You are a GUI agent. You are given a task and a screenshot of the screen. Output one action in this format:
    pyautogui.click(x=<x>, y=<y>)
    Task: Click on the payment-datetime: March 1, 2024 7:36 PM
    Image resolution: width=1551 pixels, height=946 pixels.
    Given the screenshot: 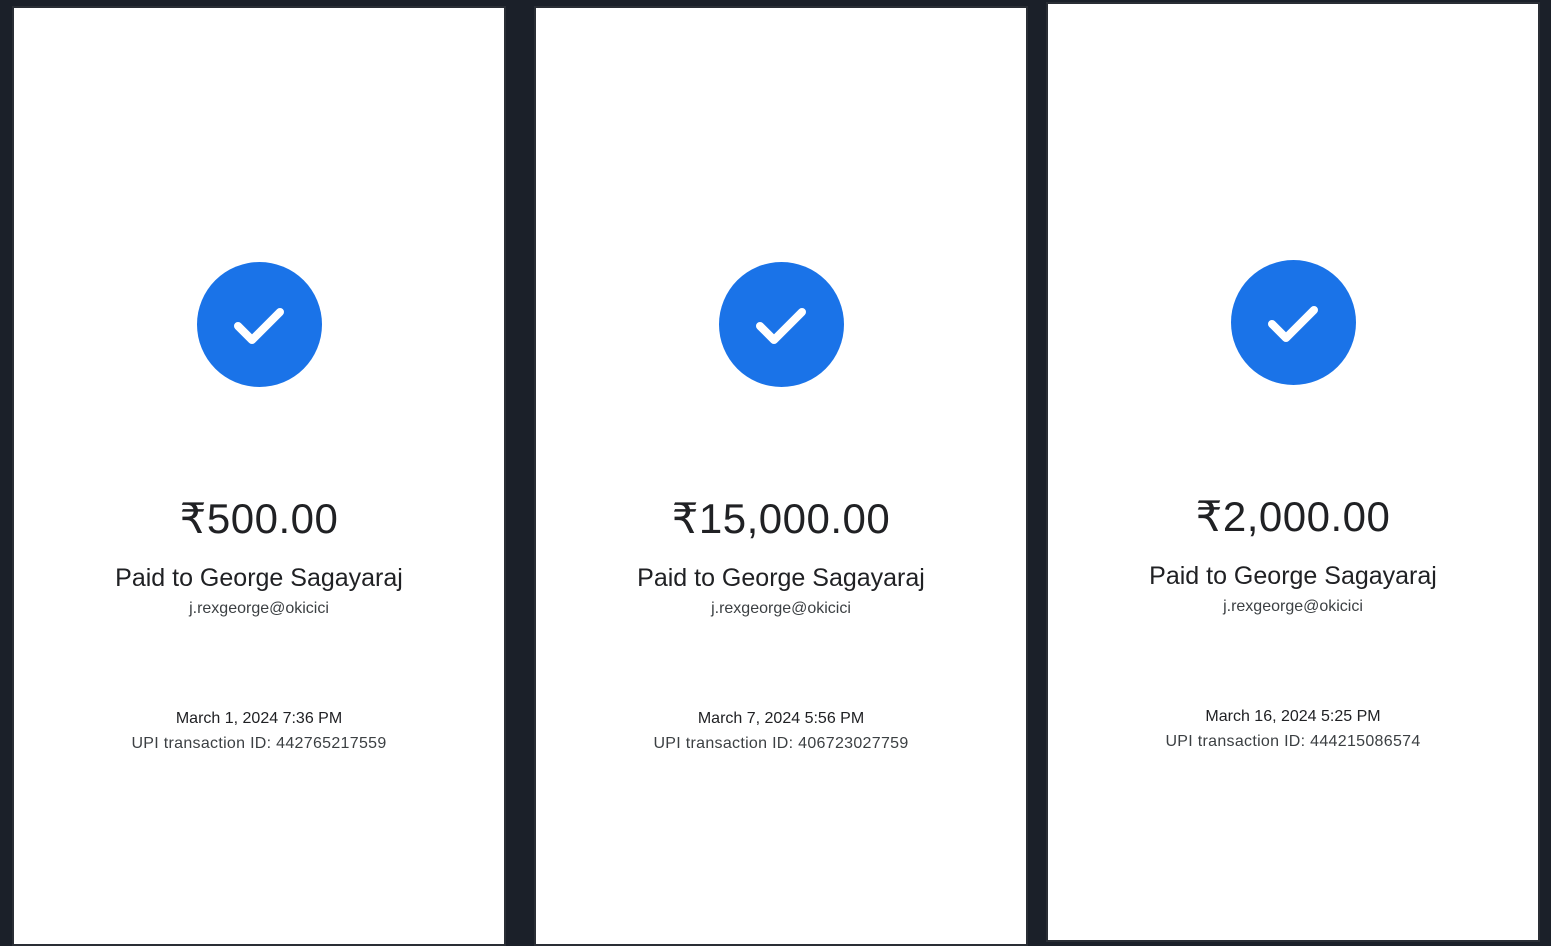 What is the action you would take?
    pyautogui.click(x=259, y=718)
    